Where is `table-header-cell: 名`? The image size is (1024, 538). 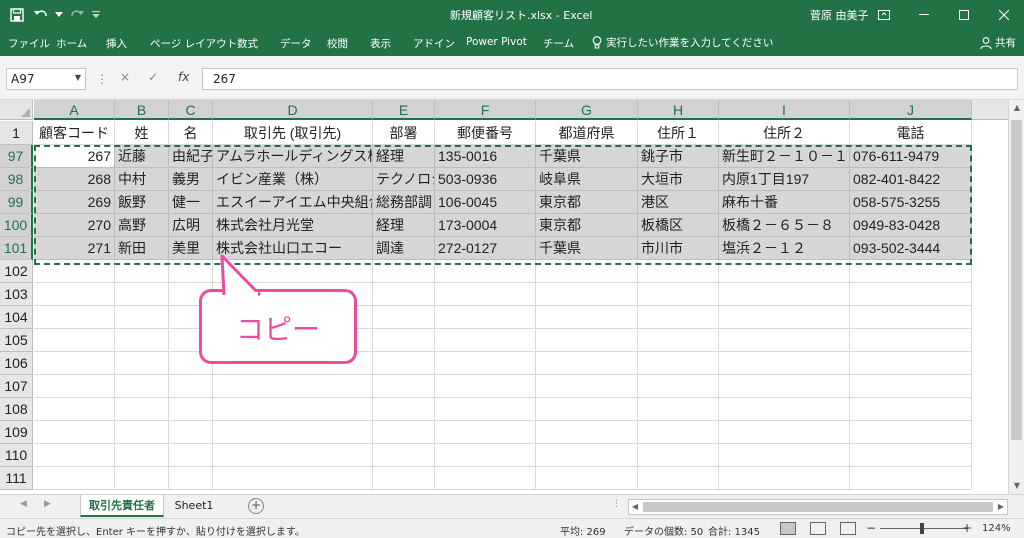
table-header-cell: 名 is located at coordinates (191, 133).